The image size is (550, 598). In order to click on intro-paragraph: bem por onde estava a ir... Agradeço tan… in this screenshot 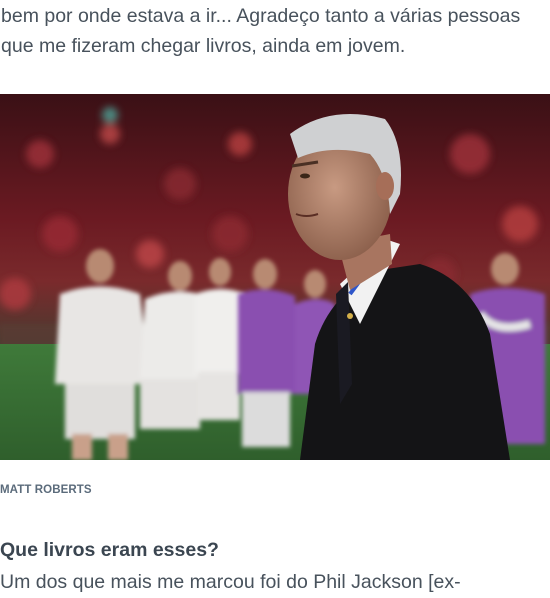, I will do `click(261, 31)`.